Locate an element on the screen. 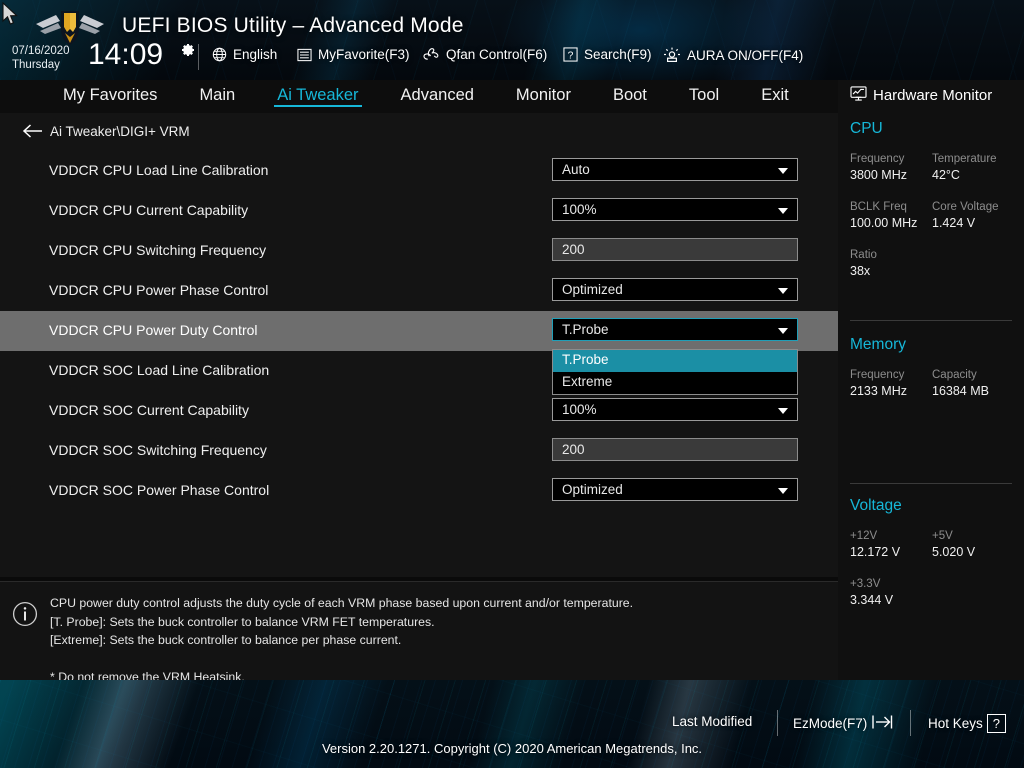 The height and width of the screenshot is (768, 1024). table-row: VDDCR SOC Switching Frequency 200 is located at coordinates (419, 451).